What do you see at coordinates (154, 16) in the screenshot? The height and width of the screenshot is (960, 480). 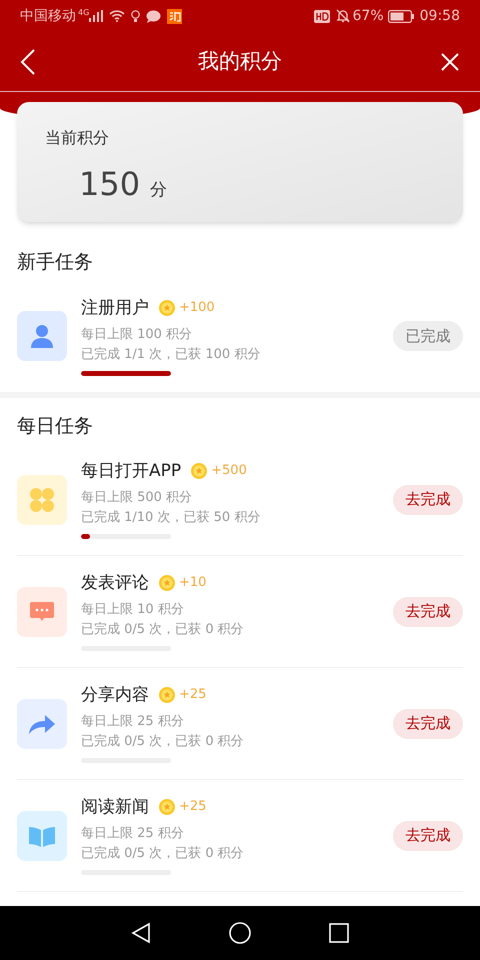 I see `message-icon` at bounding box center [154, 16].